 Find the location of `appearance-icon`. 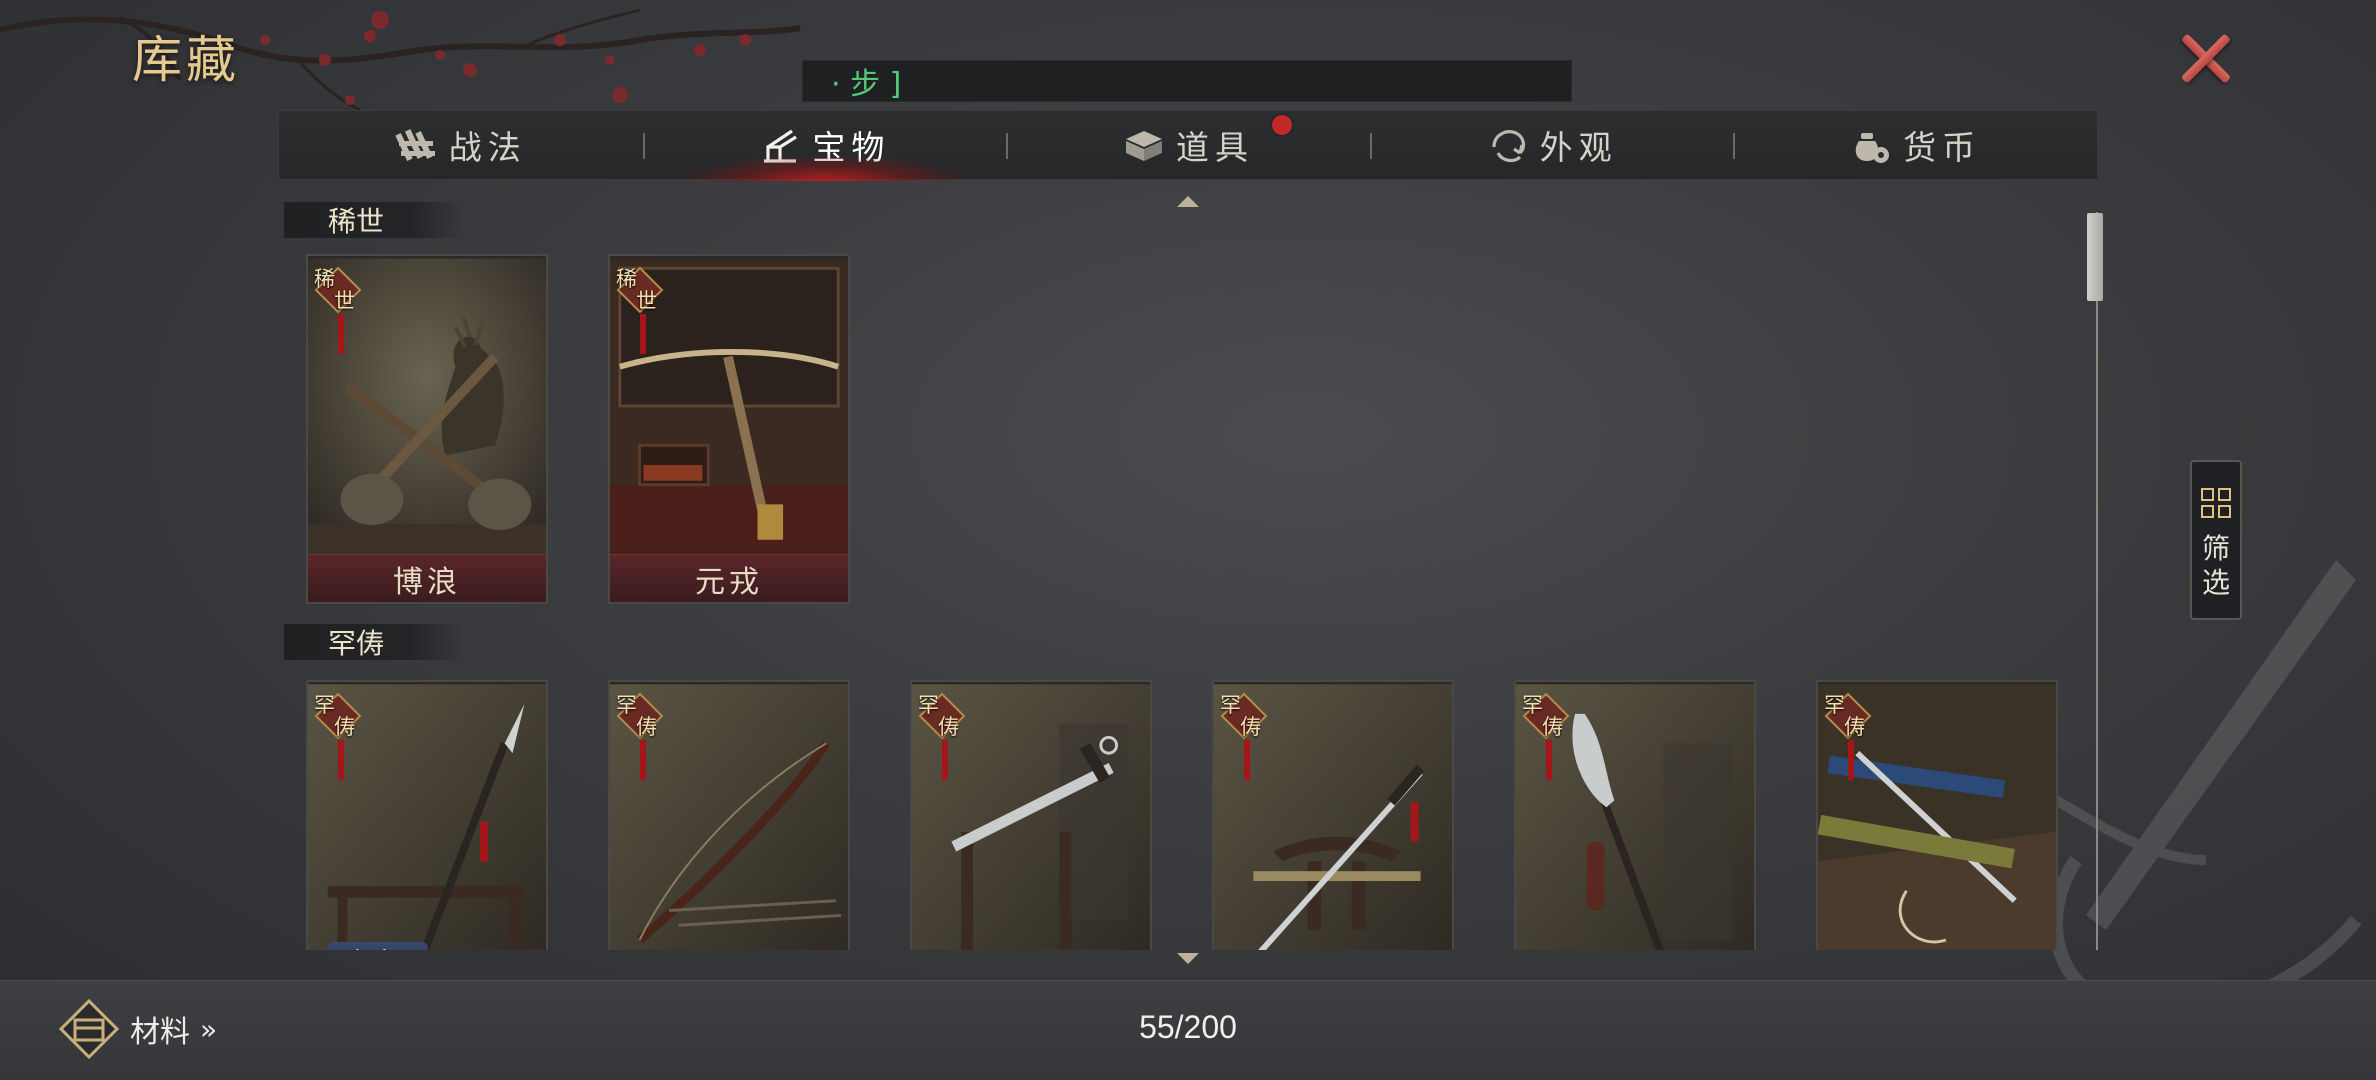

appearance-icon is located at coordinates (1508, 146).